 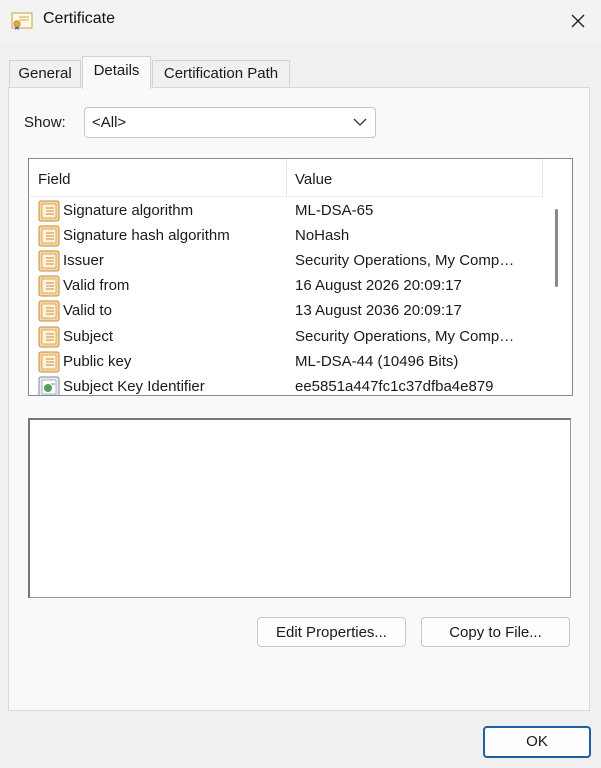 I want to click on list-scrollbar, so click(x=558, y=277).